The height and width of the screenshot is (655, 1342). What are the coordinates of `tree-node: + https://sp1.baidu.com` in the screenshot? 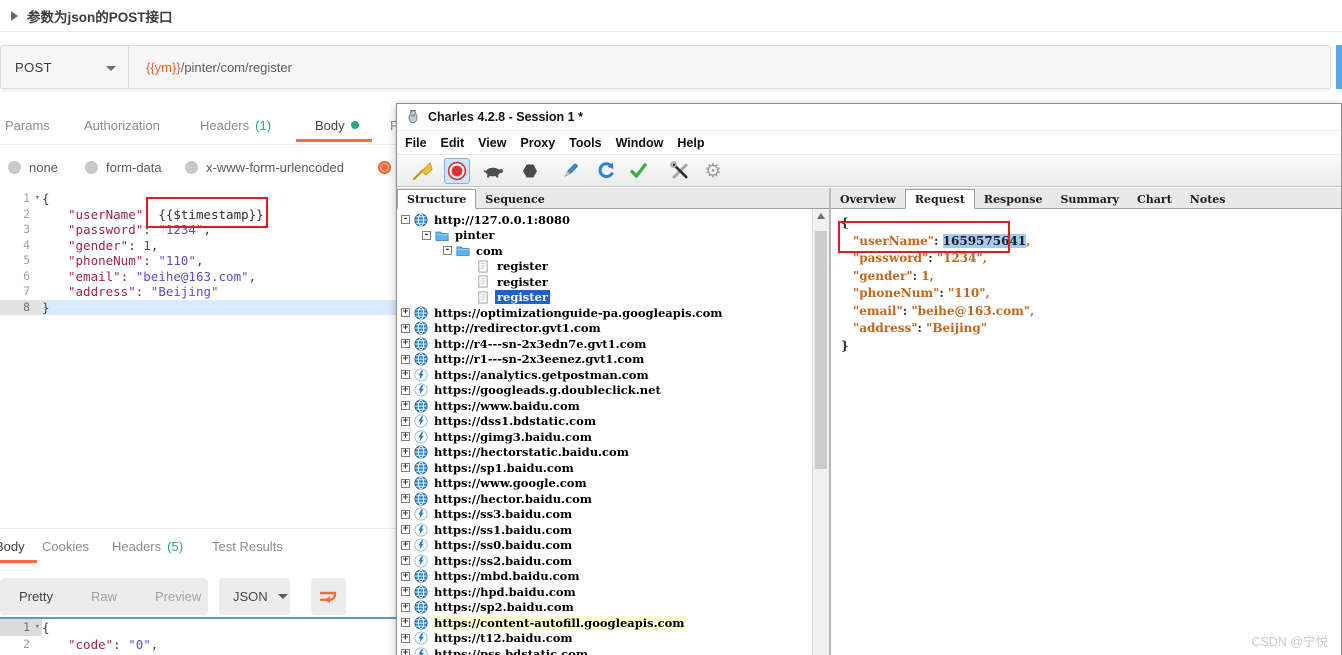 It's located at (604, 468).